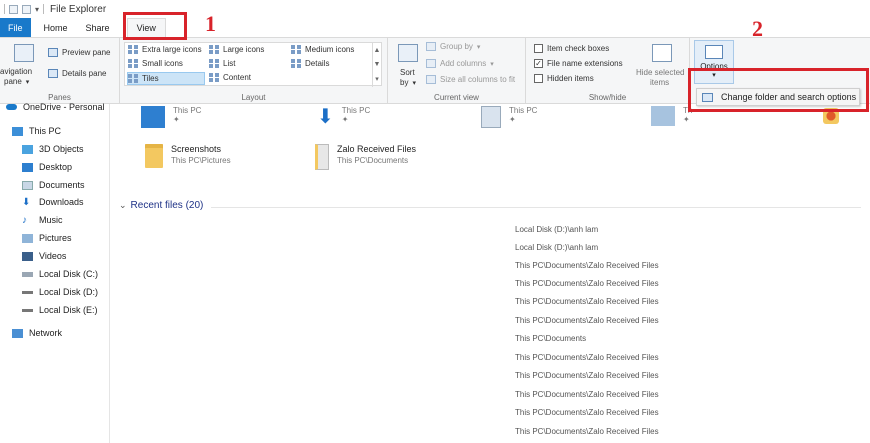 This screenshot has height=443, width=870. I want to click on desktop-icon, so click(27, 167).